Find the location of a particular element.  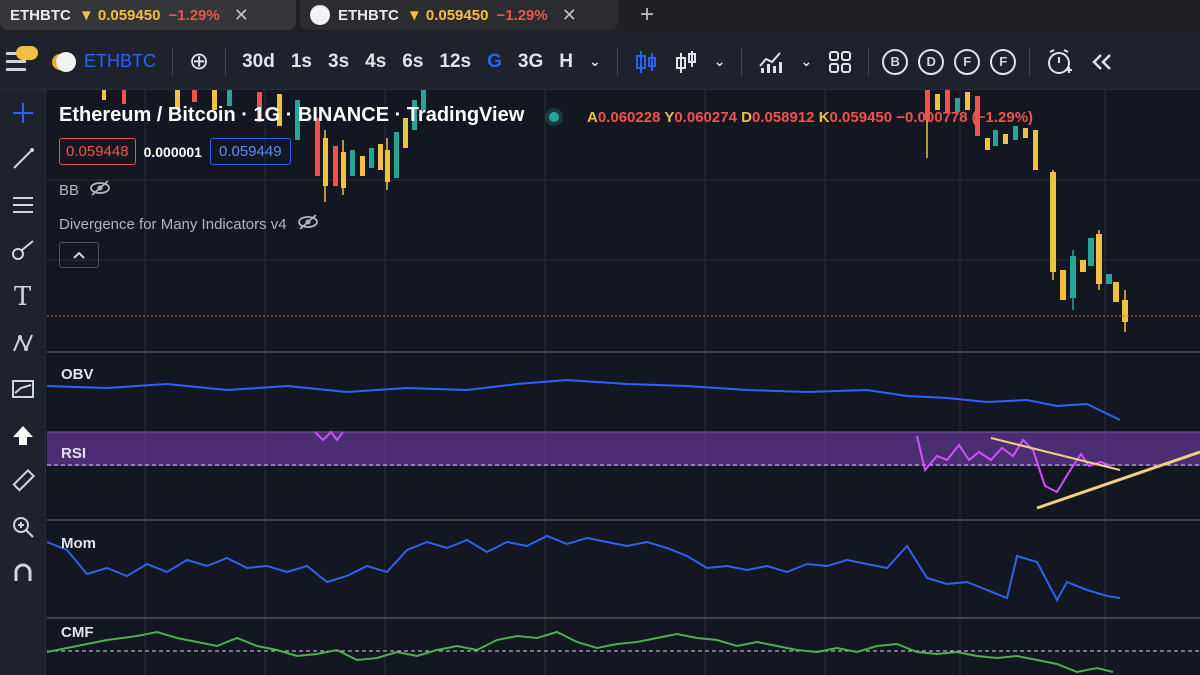

trendline-tool is located at coordinates (22, 159).